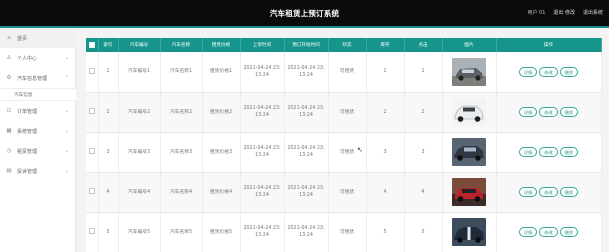 The image size is (609, 252). Describe the element at coordinates (385, 232) in the screenshot. I see `cell-stock: 5` at that location.